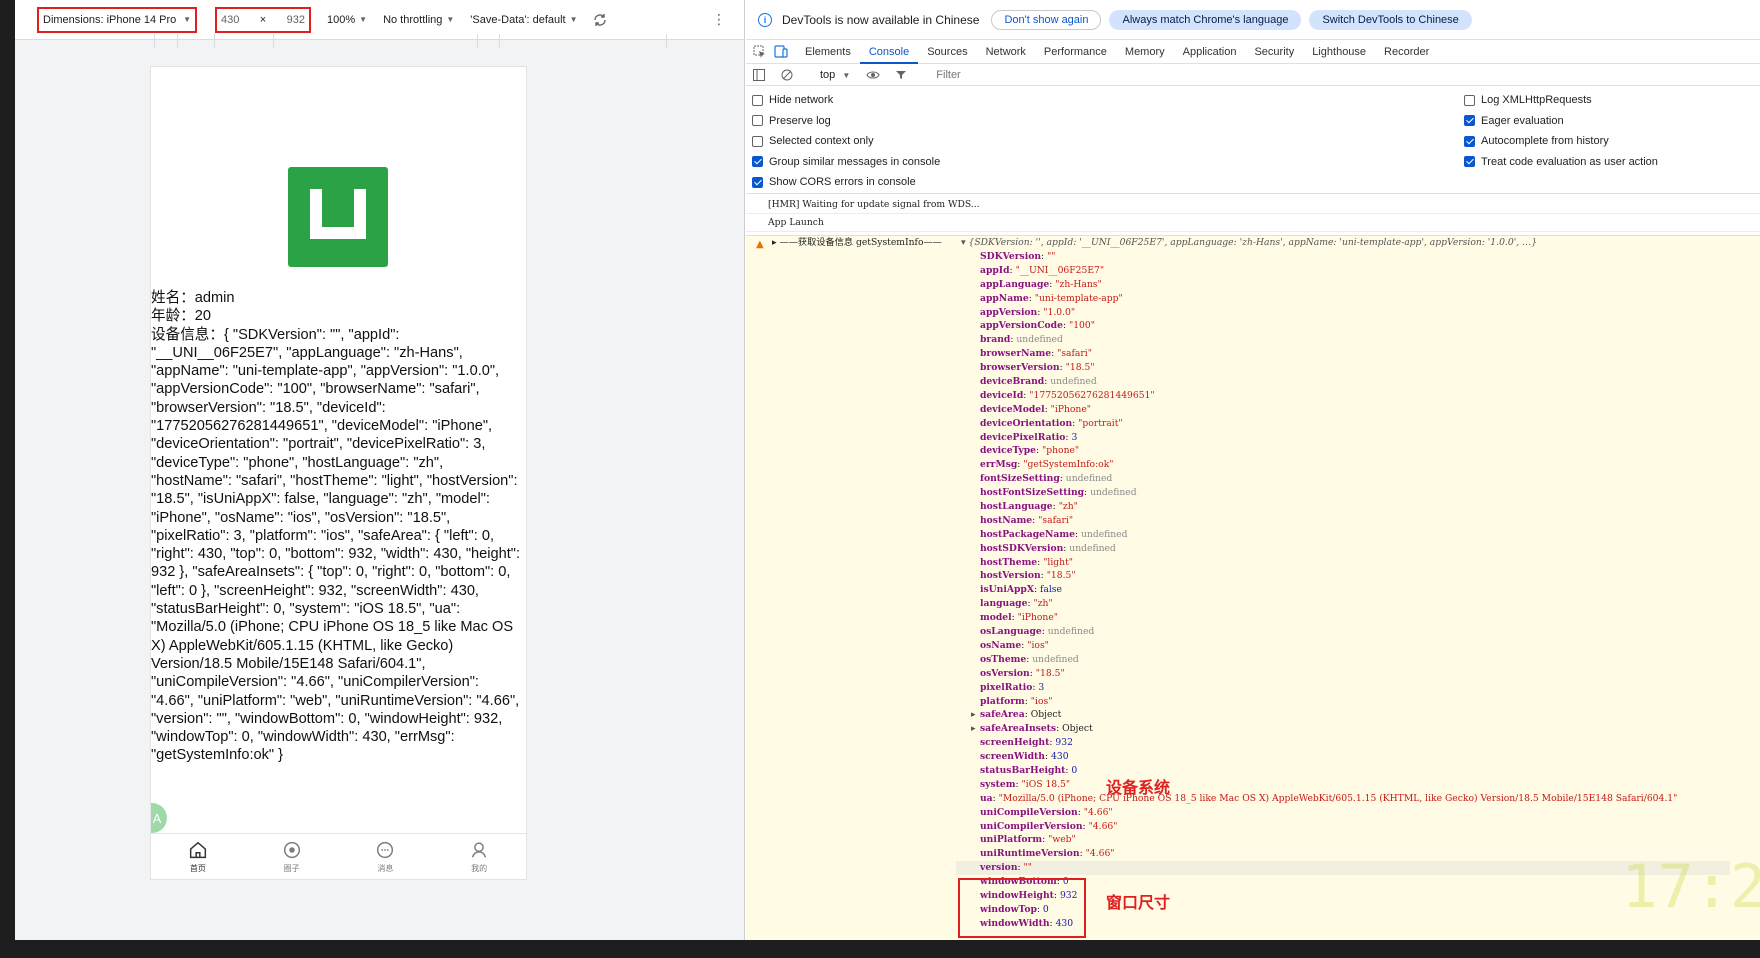  What do you see at coordinates (1001, 645) in the screenshot?
I see `property-key: osName` at bounding box center [1001, 645].